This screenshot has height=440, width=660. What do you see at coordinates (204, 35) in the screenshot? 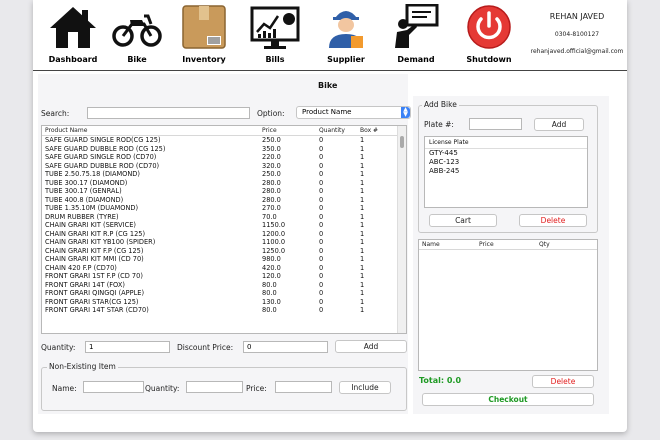
I see `nav-inventory: Inventory` at bounding box center [204, 35].